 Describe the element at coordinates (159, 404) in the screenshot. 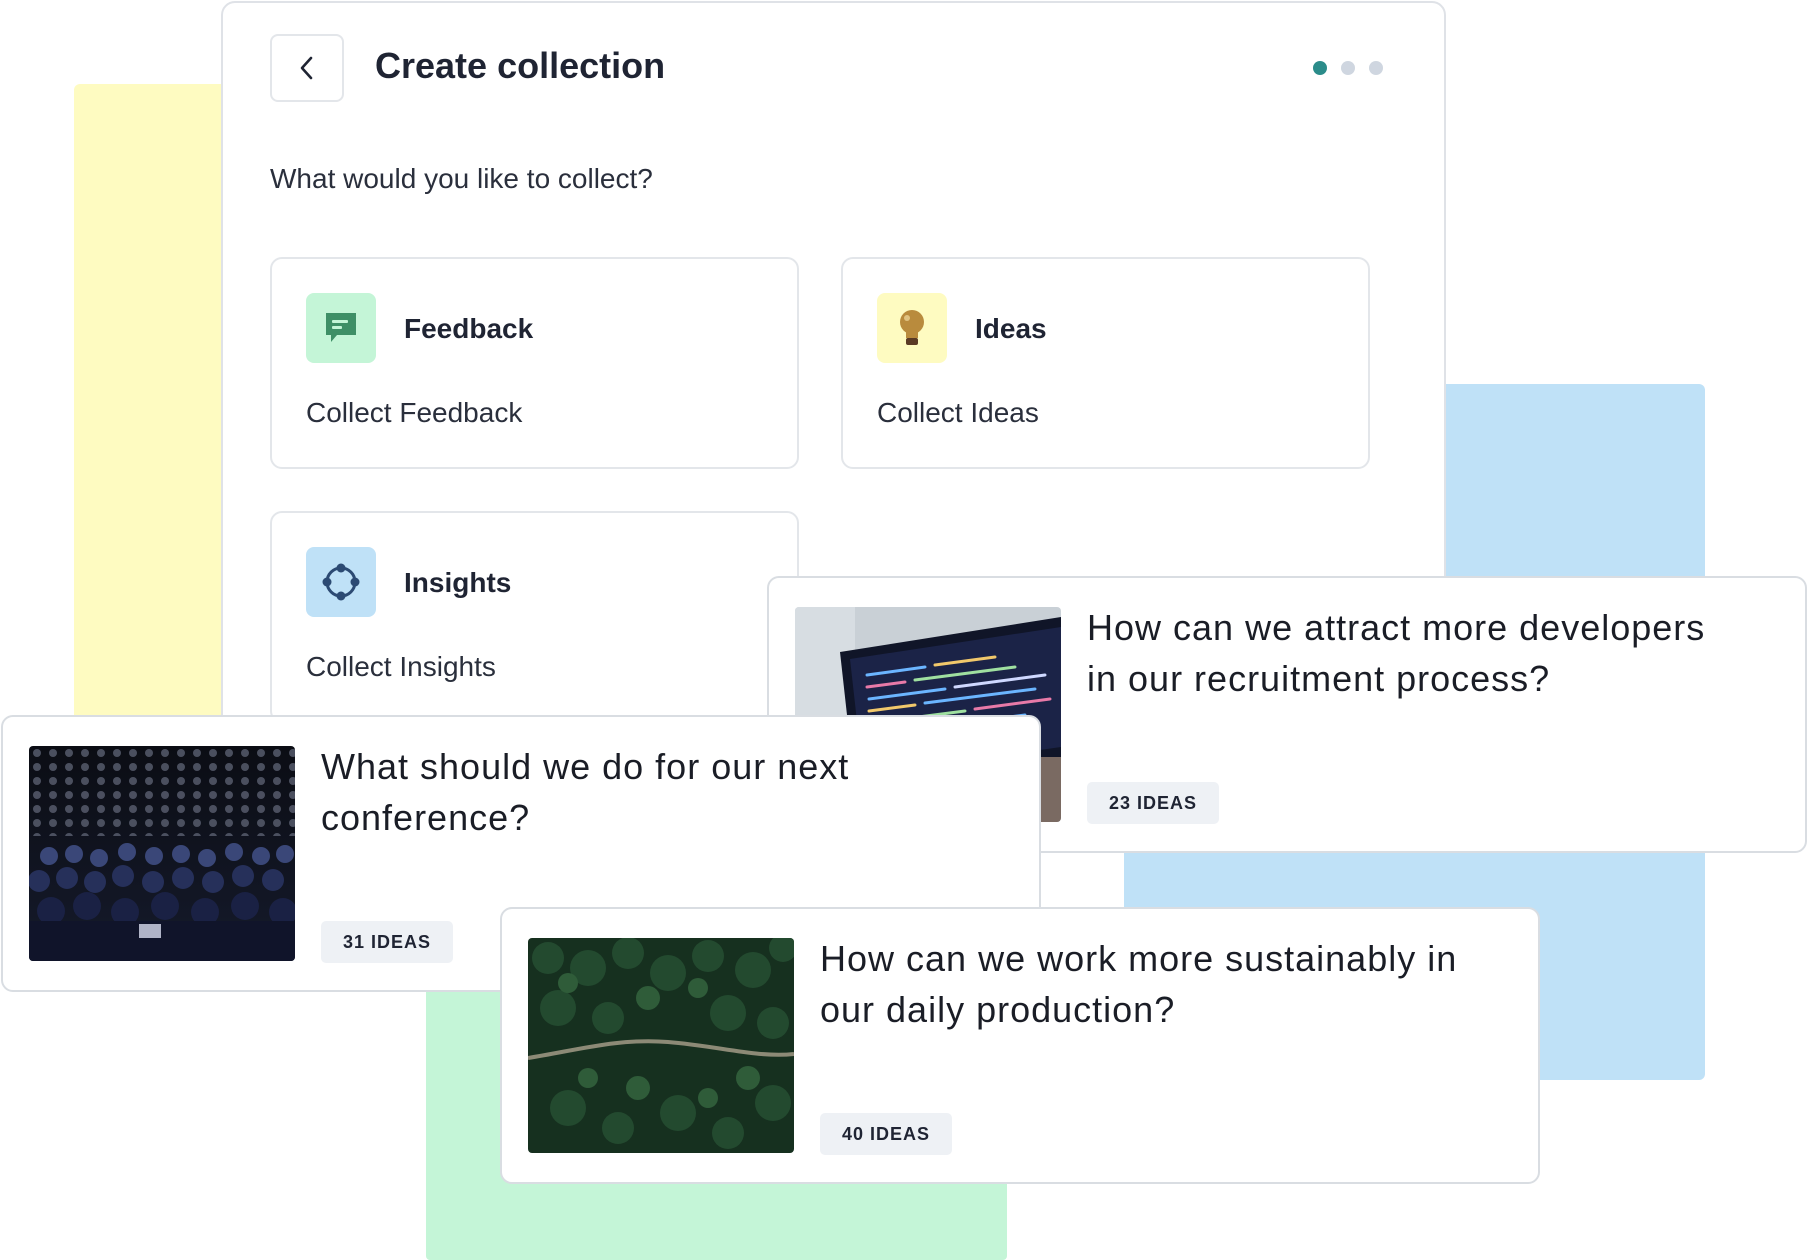

I see `decor-yellow-block` at that location.